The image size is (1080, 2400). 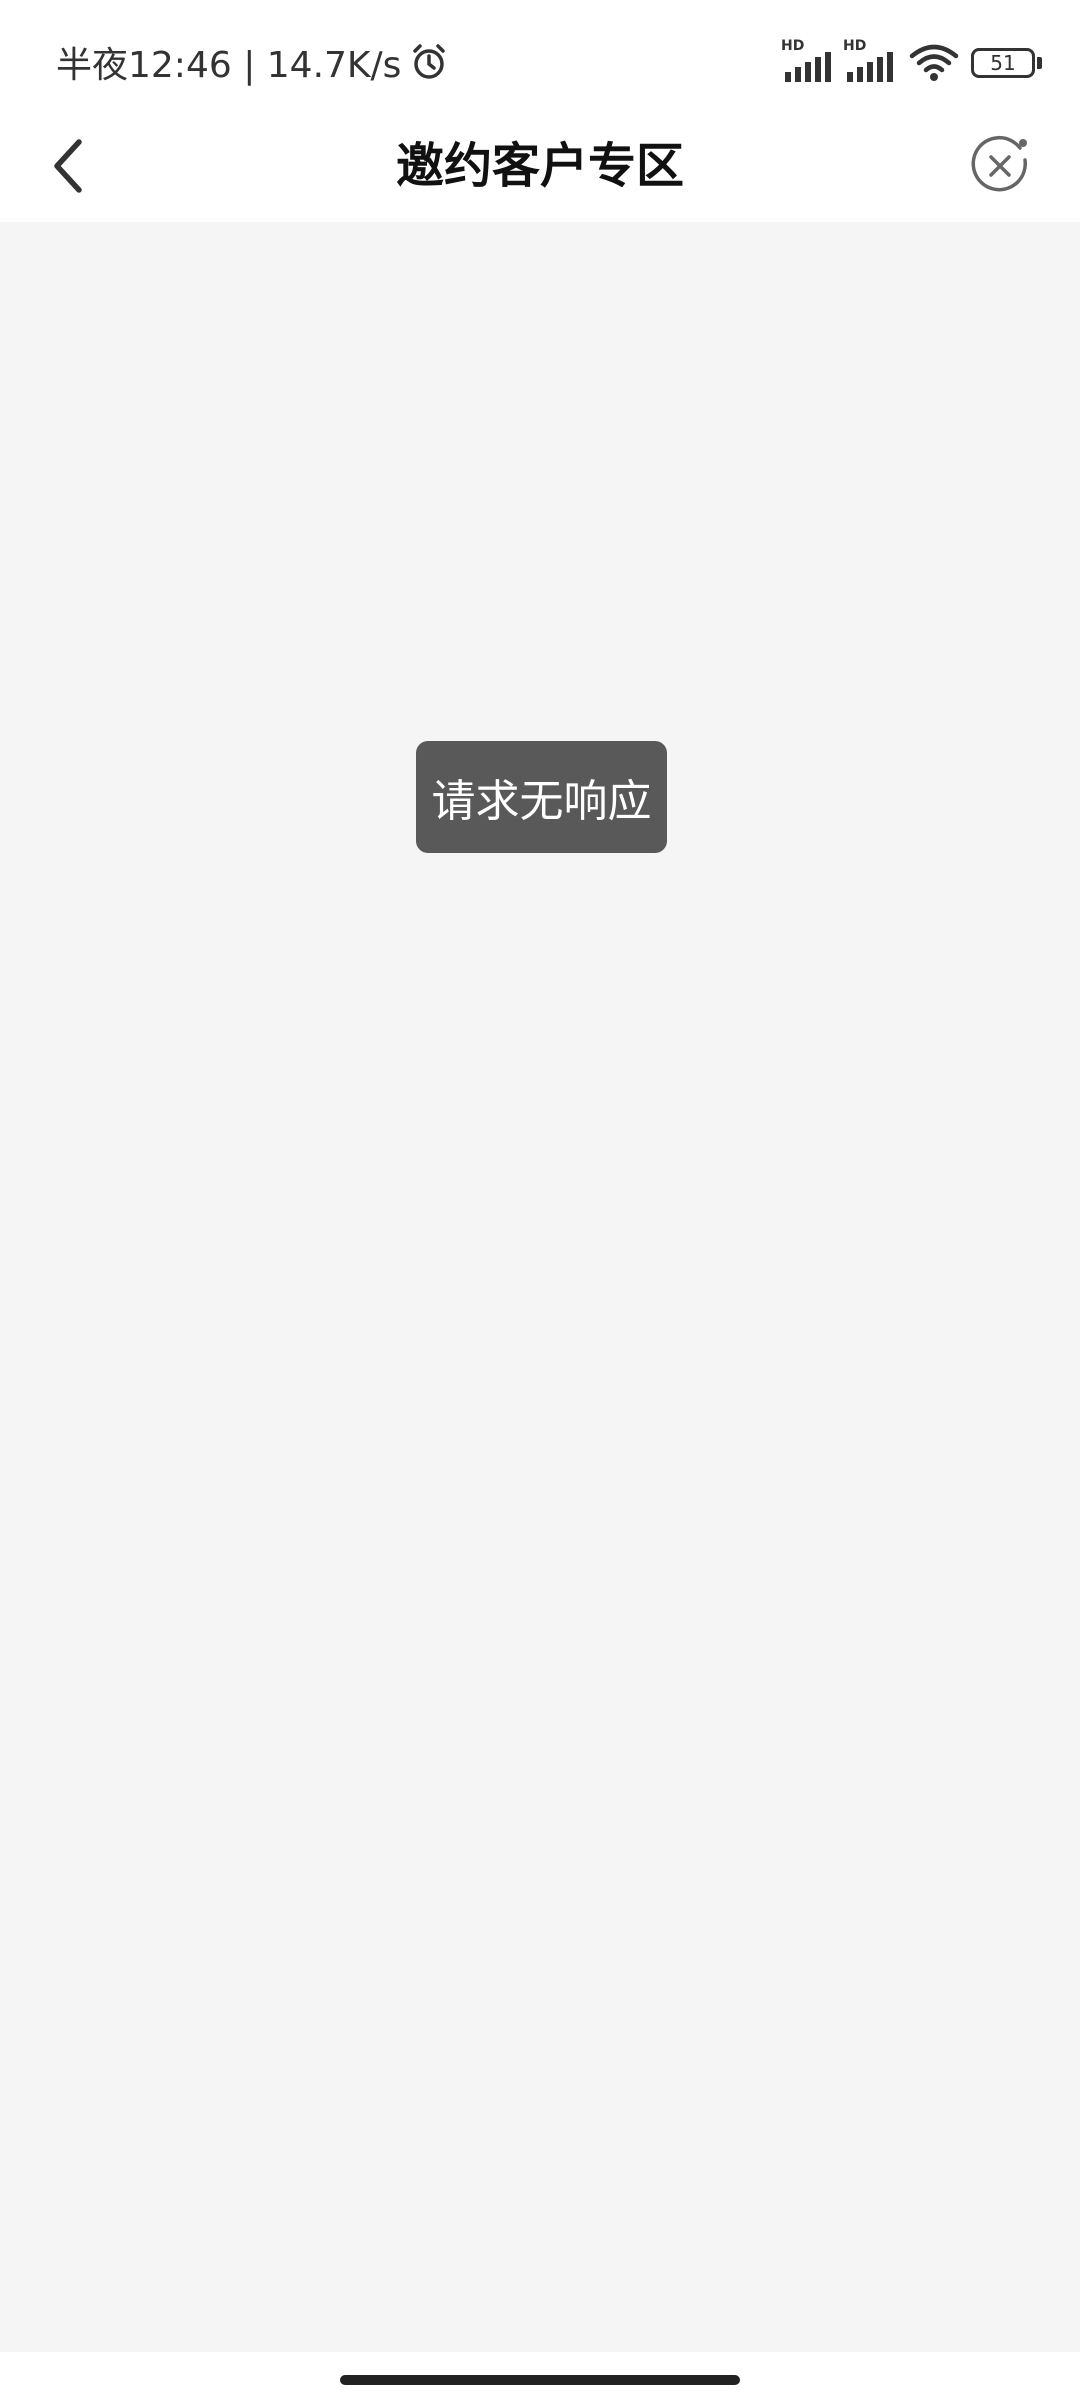 I want to click on battery-cap, so click(x=1039, y=63).